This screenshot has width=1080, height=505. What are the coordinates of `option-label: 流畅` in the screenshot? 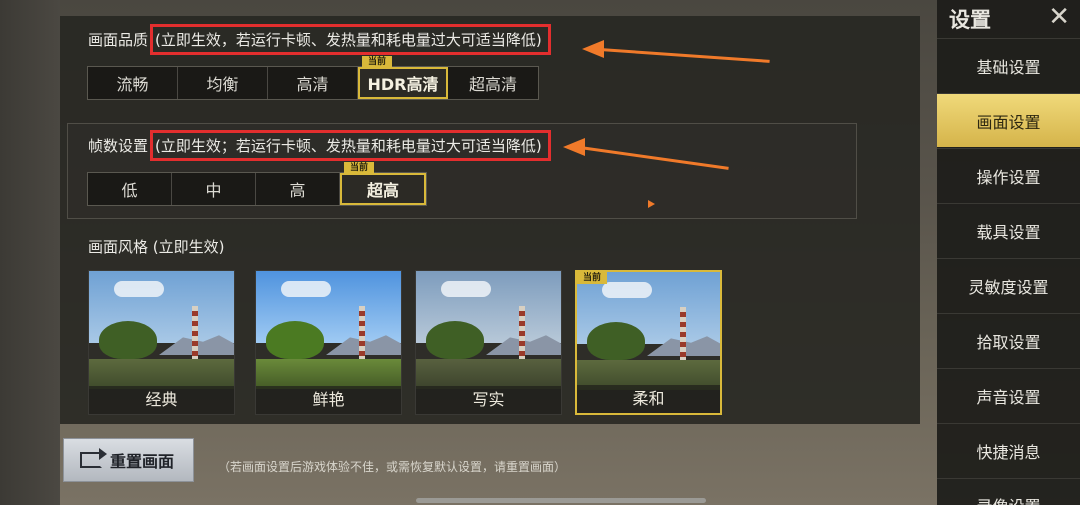 It's located at (132, 84).